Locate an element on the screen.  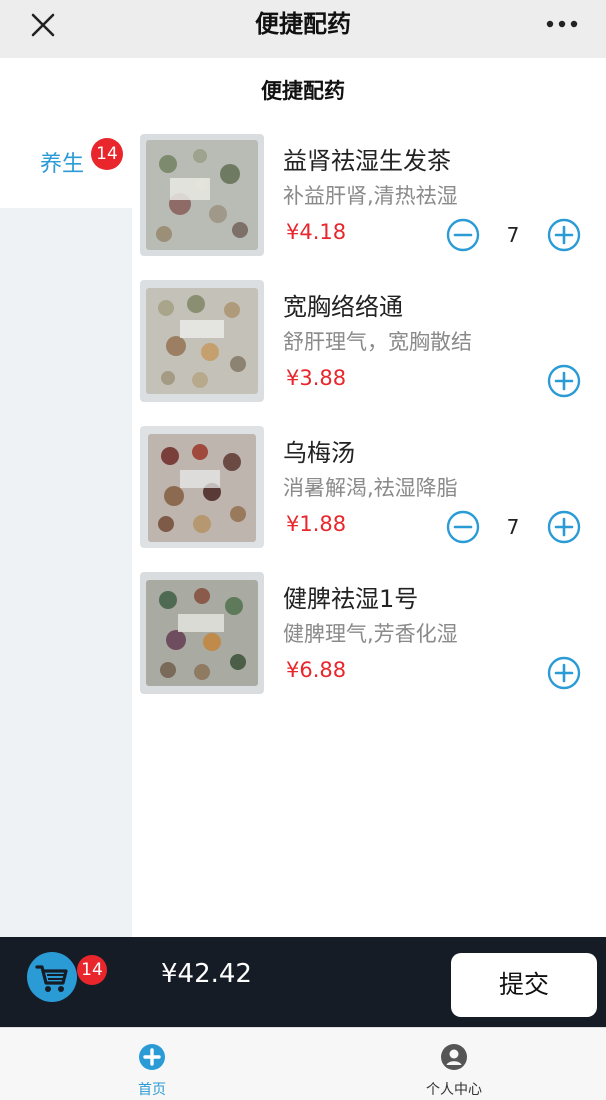
tab-label: 首页 is located at coordinates (152, 1090).